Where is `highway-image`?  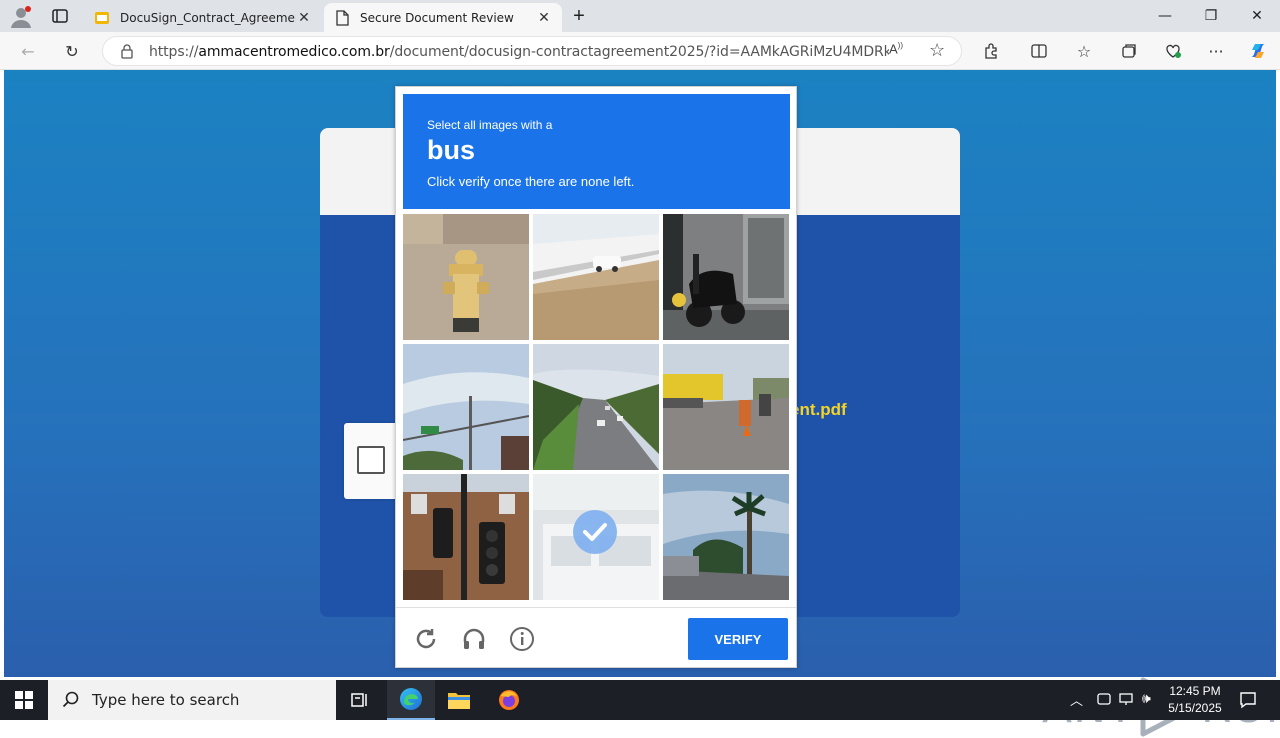 highway-image is located at coordinates (596, 407).